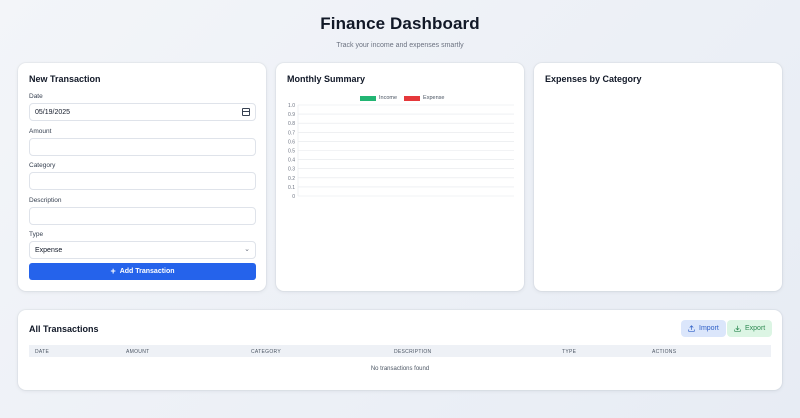 The image size is (800, 418). Describe the element at coordinates (413, 352) in the screenshot. I see `column-header-description: DESCRIPTION` at that location.